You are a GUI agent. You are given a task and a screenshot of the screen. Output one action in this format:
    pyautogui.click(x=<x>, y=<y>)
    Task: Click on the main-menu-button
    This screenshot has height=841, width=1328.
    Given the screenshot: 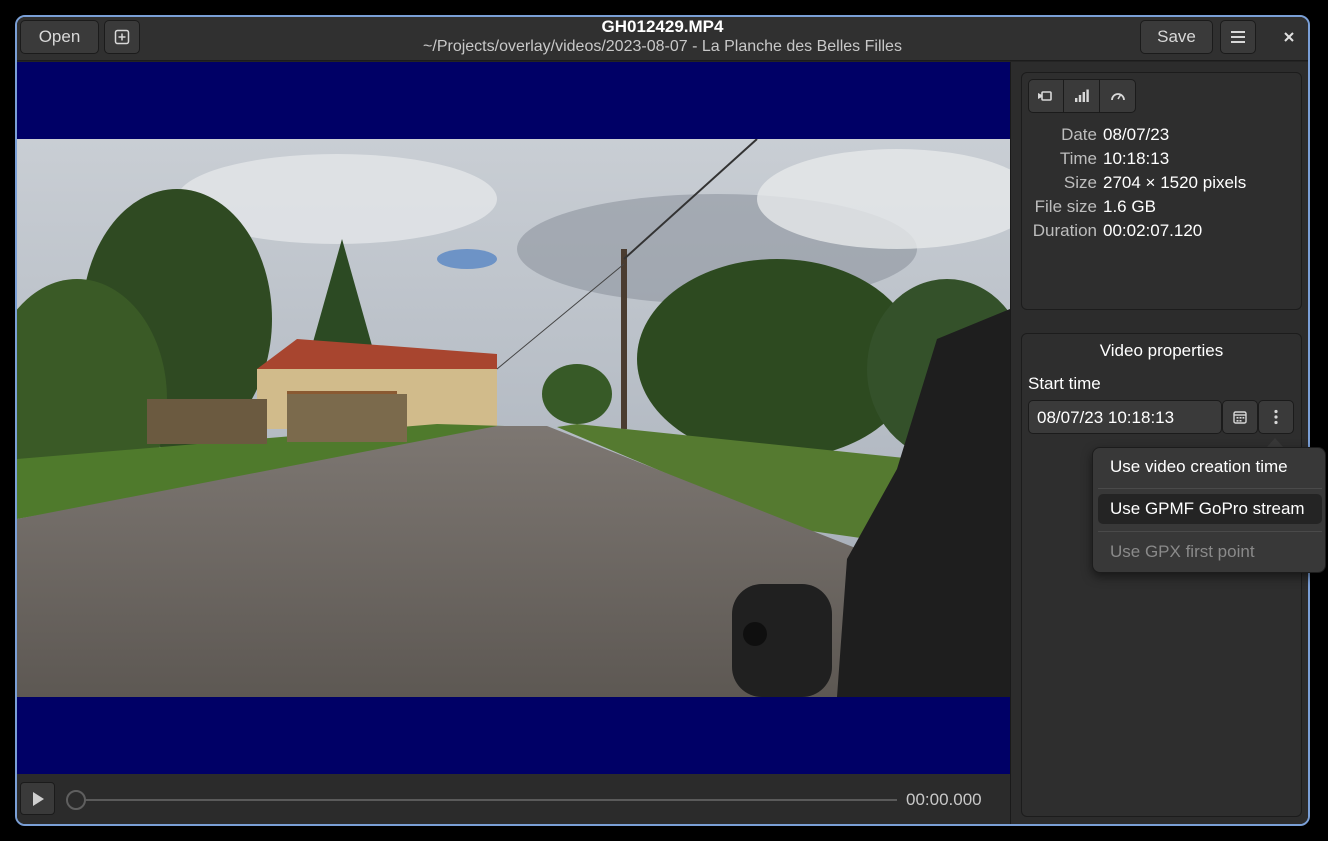 What is the action you would take?
    pyautogui.click(x=1238, y=37)
    